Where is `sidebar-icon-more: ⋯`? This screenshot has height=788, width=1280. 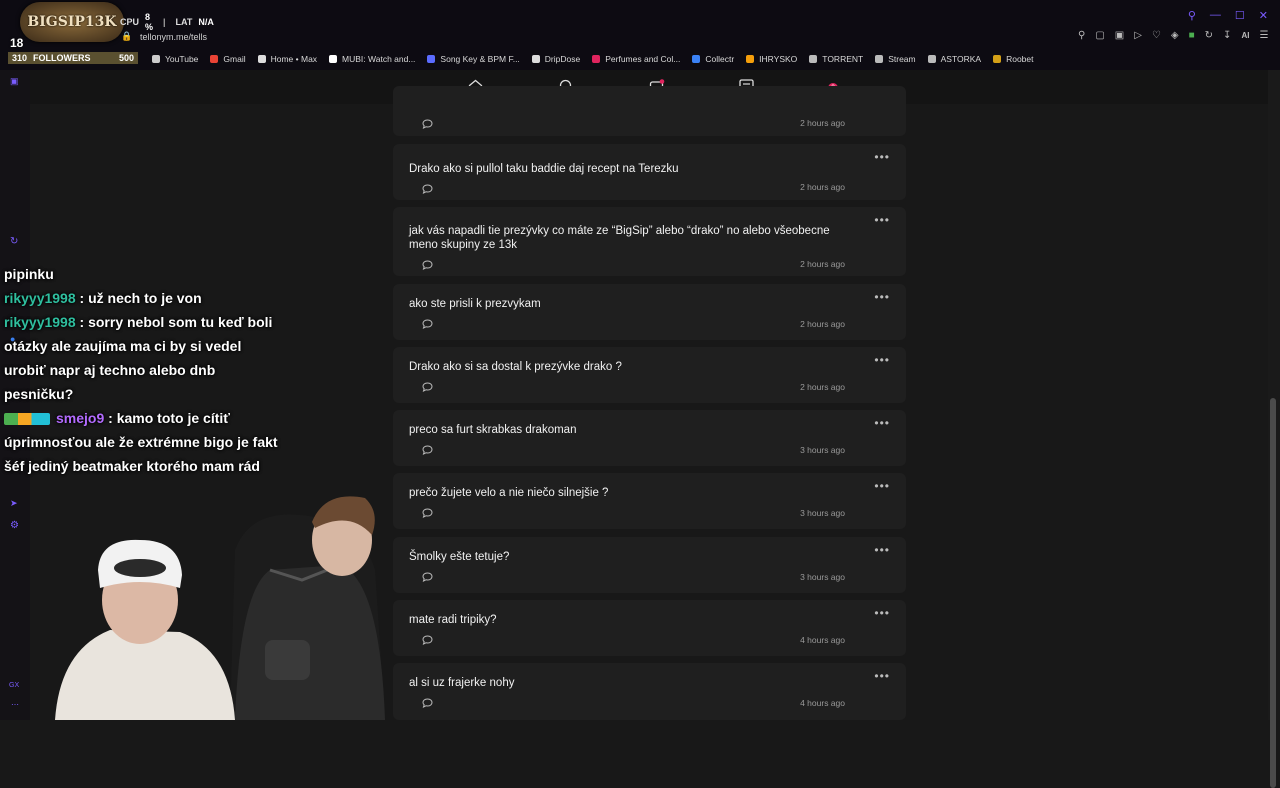
sidebar-icon-more: ⋯ is located at coordinates (15, 704).